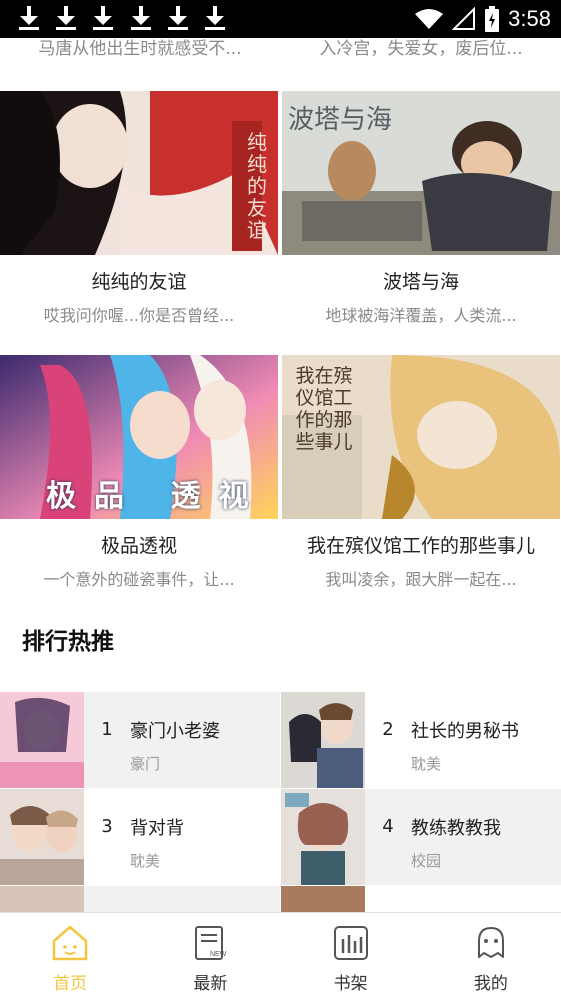 The image size is (561, 999). Describe the element at coordinates (211, 943) in the screenshot. I see `new-icon: NEW` at that location.